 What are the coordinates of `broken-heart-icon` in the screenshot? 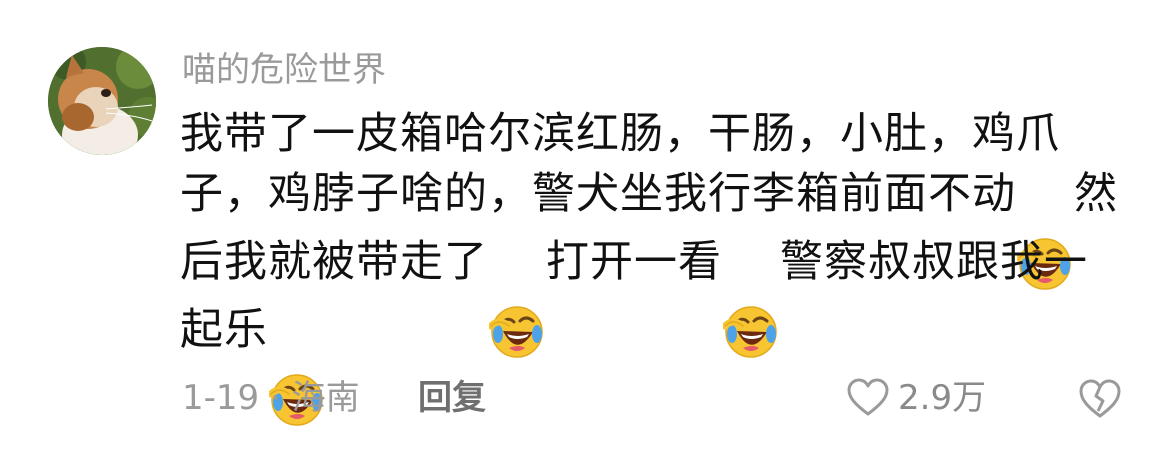 It's located at (1100, 399).